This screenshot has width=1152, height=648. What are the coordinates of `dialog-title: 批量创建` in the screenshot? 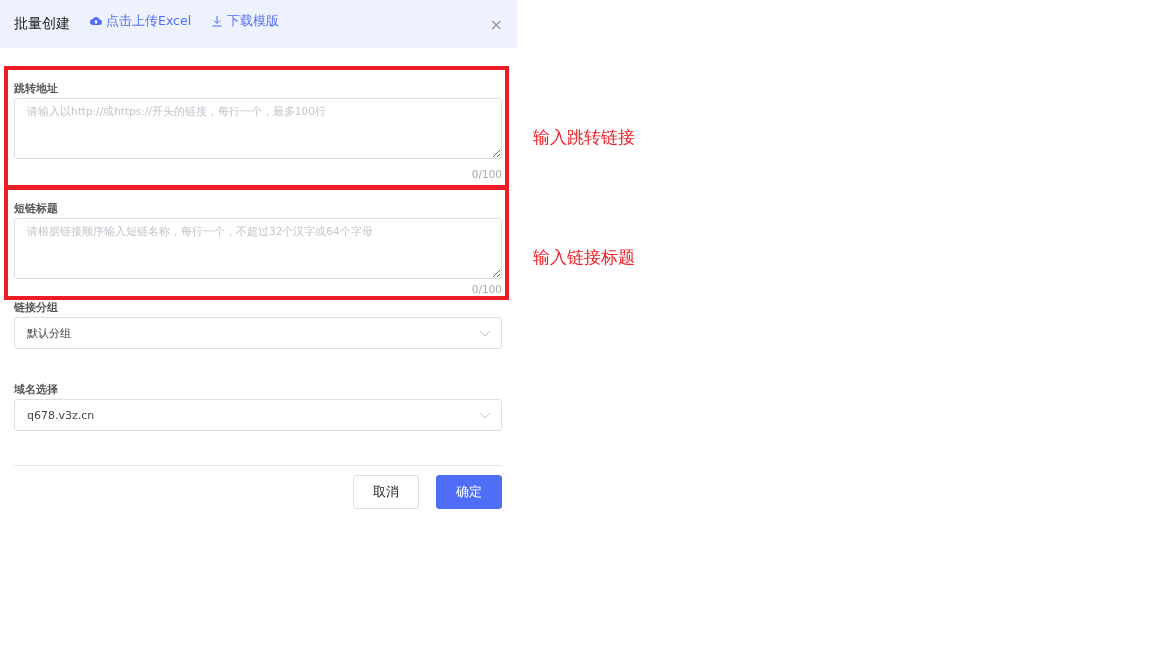 It's located at (42, 24).